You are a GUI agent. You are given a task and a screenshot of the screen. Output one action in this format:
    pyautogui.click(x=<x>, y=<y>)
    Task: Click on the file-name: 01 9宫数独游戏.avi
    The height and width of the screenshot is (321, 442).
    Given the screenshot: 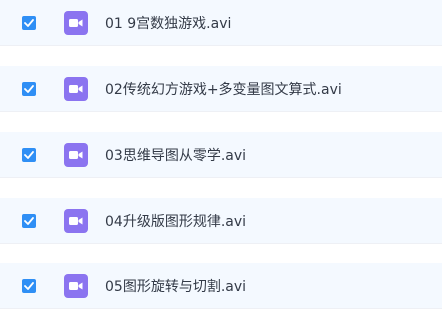 What is the action you would take?
    pyautogui.click(x=168, y=23)
    